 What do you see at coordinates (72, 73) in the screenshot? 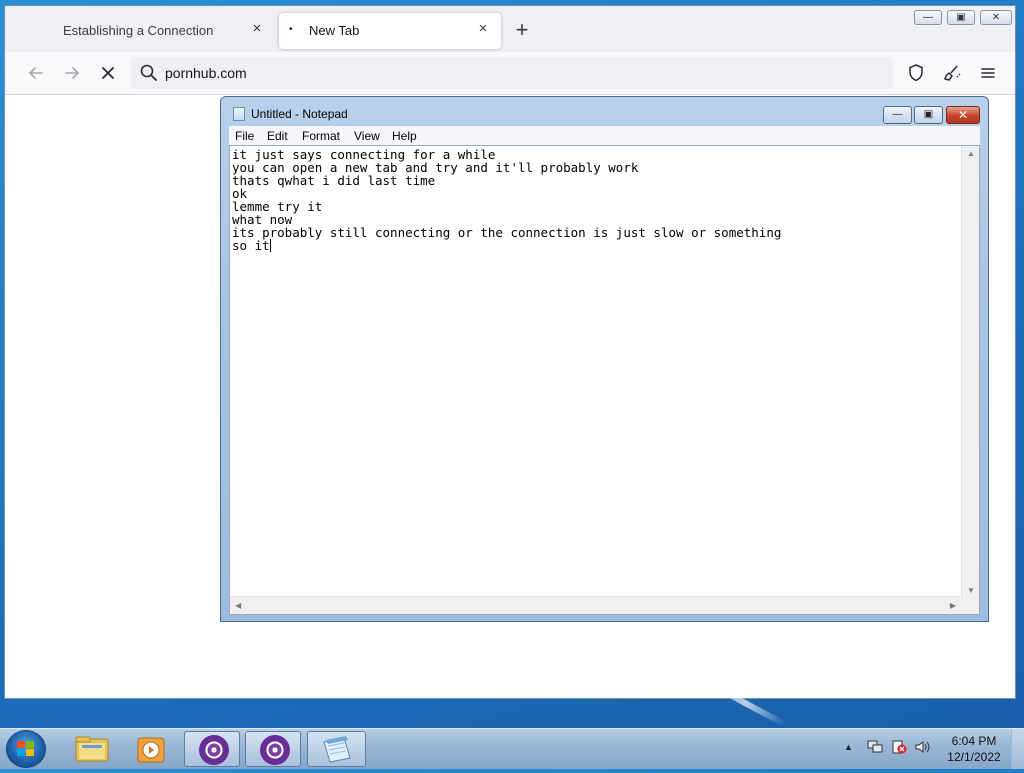
I see `forward-arrow-icon` at bounding box center [72, 73].